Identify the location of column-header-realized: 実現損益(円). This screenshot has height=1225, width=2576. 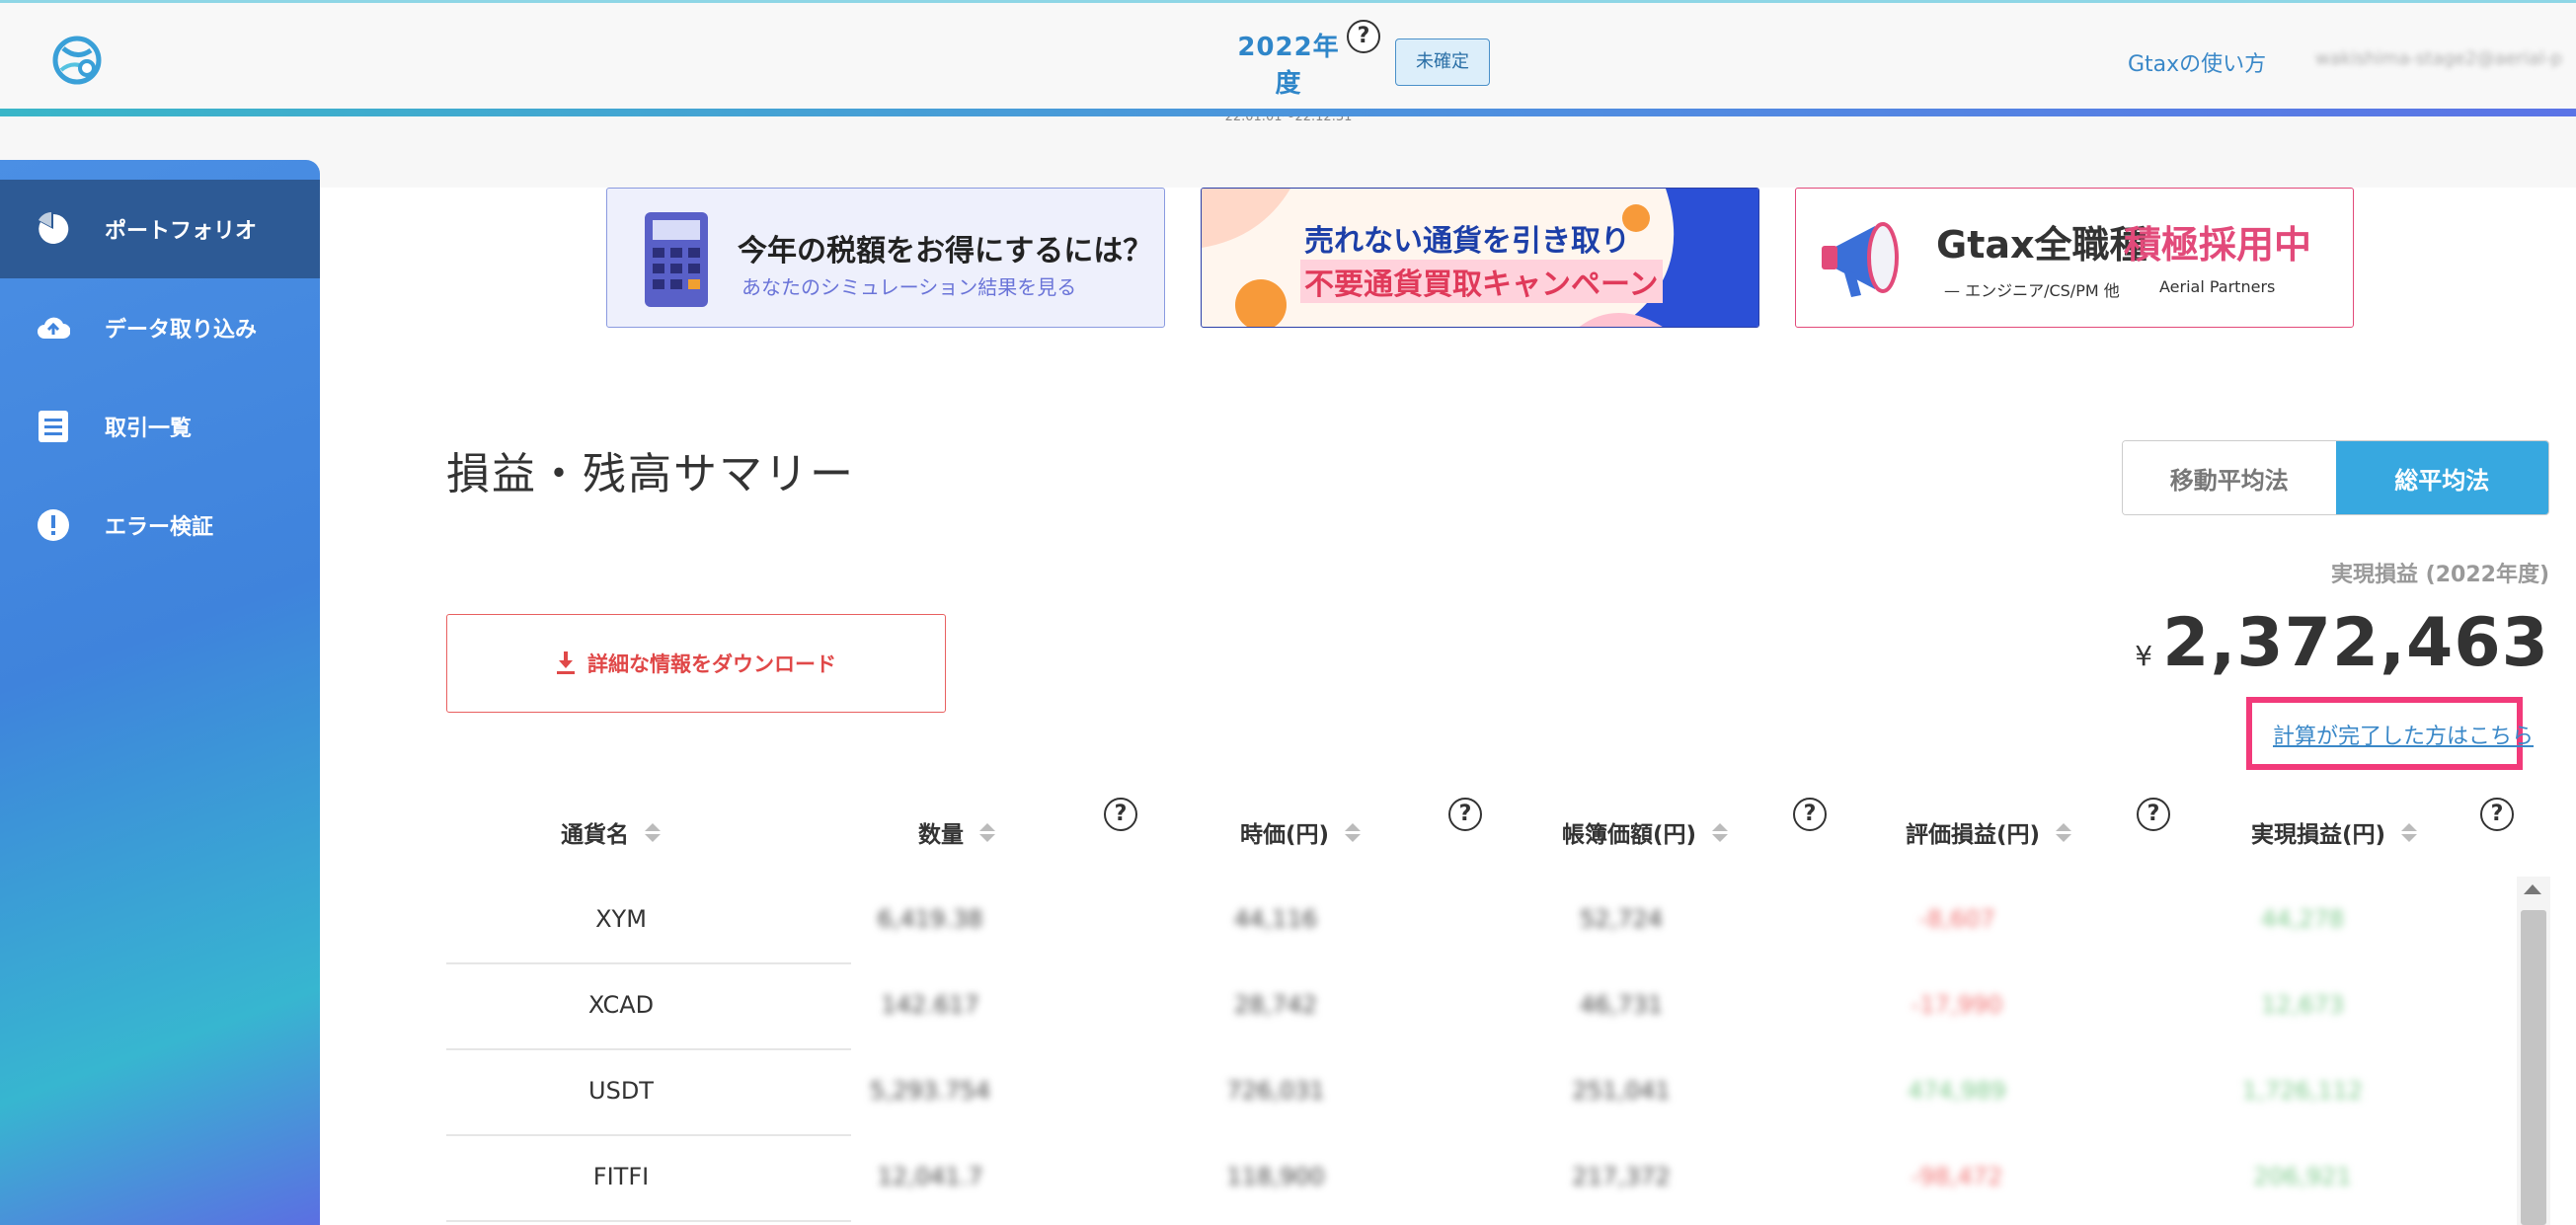
(2334, 832).